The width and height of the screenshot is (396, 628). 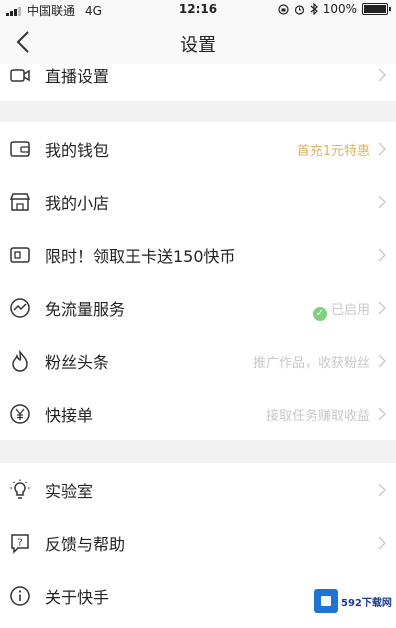 What do you see at coordinates (198, 489) in the screenshot?
I see `settings-item-lab: 实验室` at bounding box center [198, 489].